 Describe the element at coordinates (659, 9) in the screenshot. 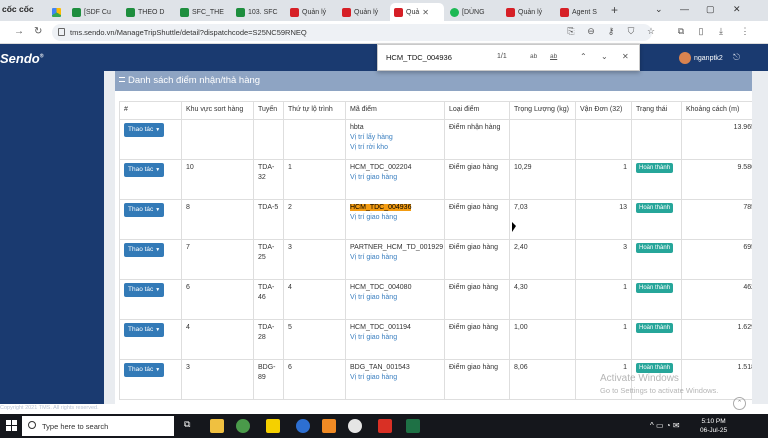

I see `tab-search-icon: ⌄` at that location.